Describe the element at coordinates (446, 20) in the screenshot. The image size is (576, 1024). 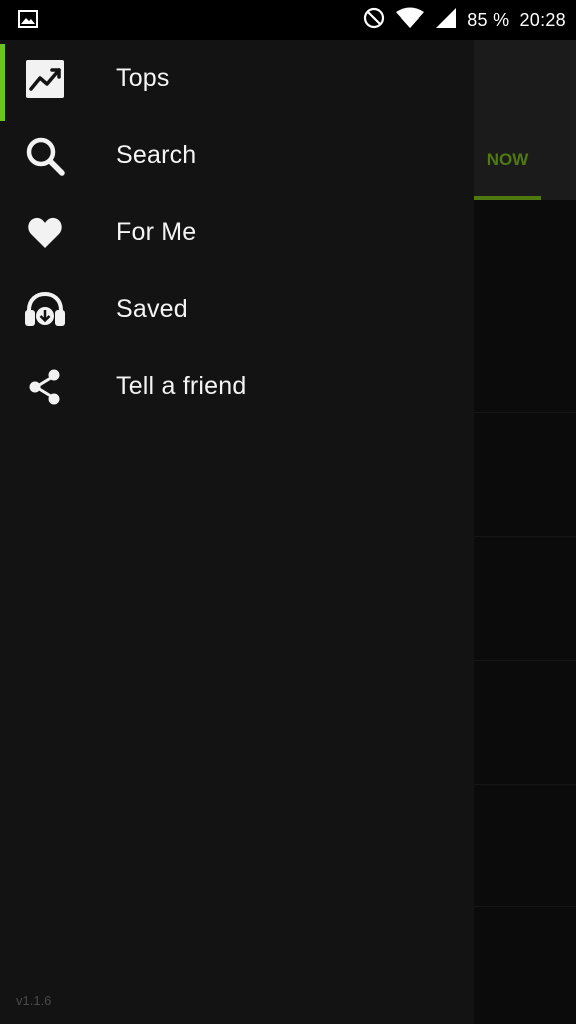
I see `signal-icon` at that location.